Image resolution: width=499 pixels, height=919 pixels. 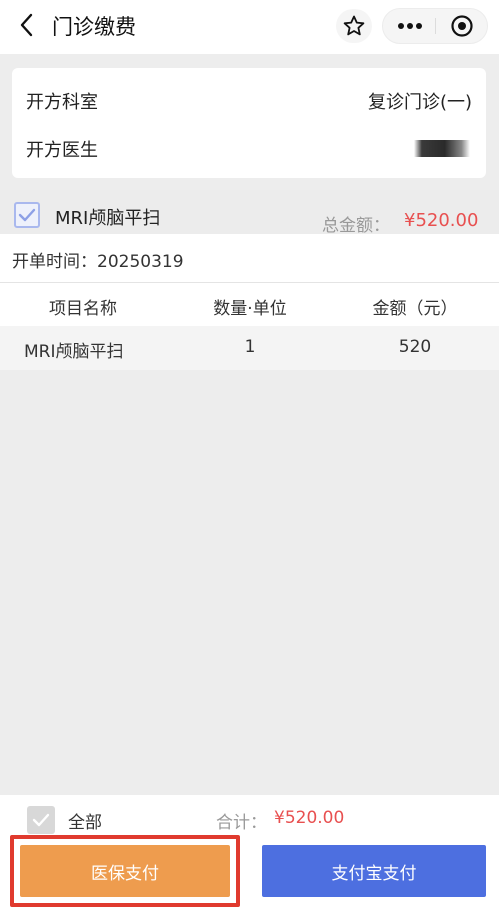 I want to click on select-all-label: 全部, so click(x=85, y=823).